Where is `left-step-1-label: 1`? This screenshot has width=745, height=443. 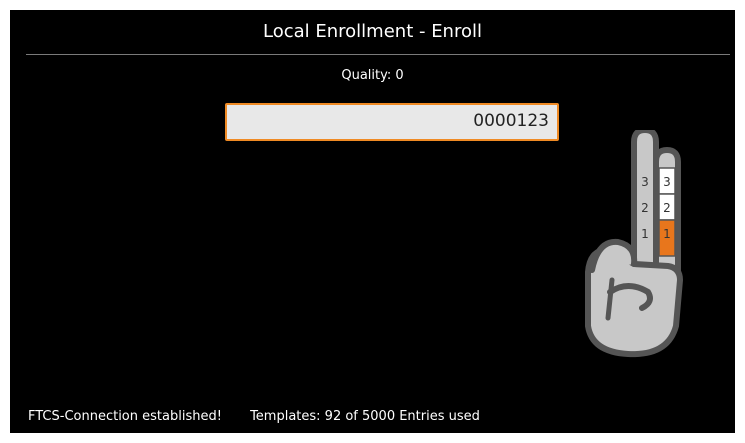 left-step-1-label: 1 is located at coordinates (645, 234).